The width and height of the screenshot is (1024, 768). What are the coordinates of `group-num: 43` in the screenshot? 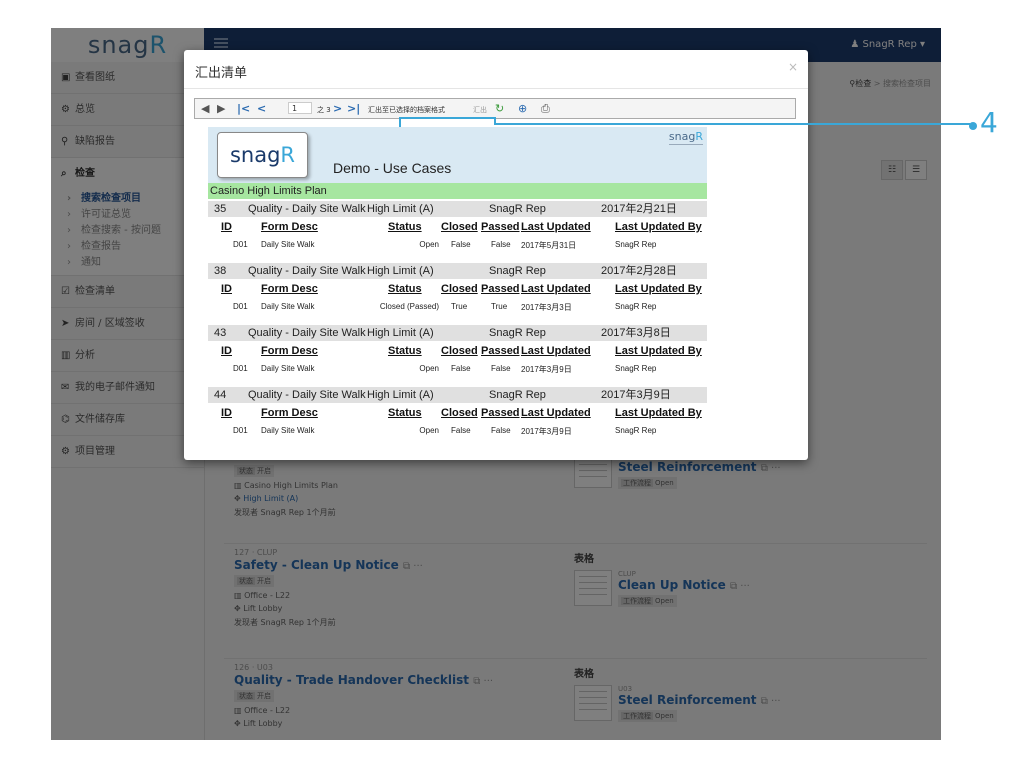 It's located at (220, 333).